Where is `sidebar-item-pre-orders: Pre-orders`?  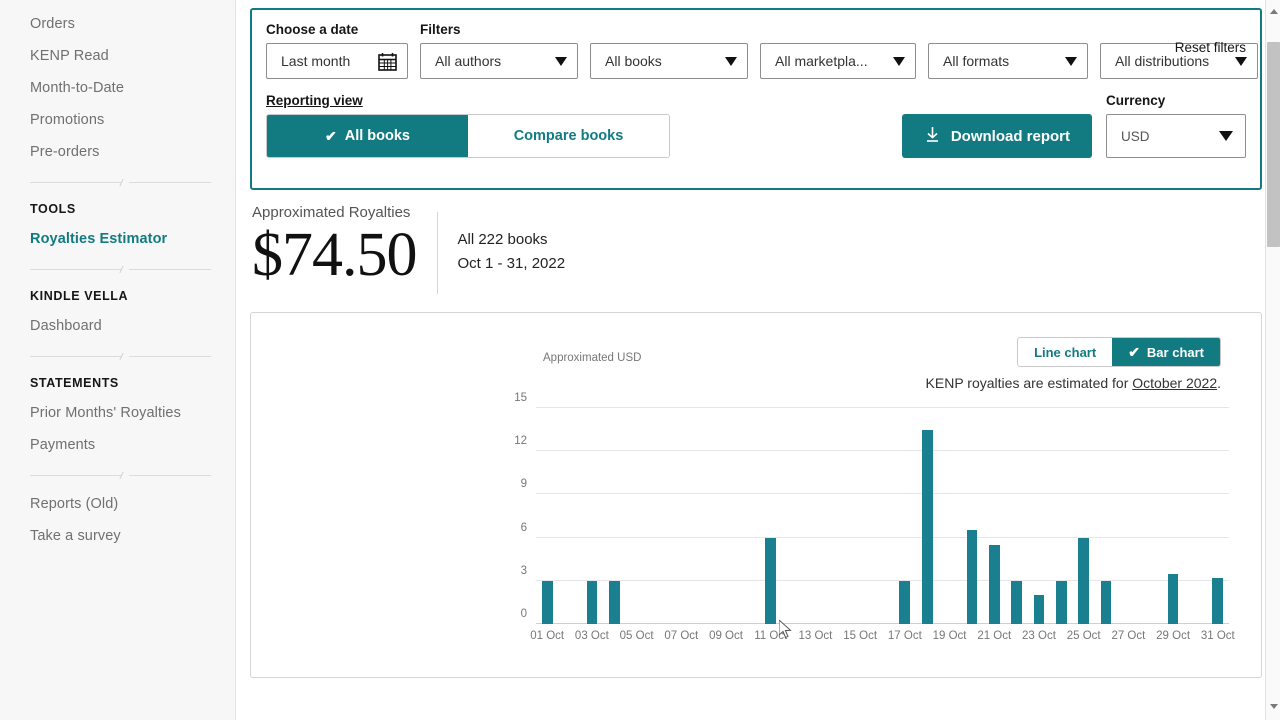 sidebar-item-pre-orders: Pre-orders is located at coordinates (117, 152).